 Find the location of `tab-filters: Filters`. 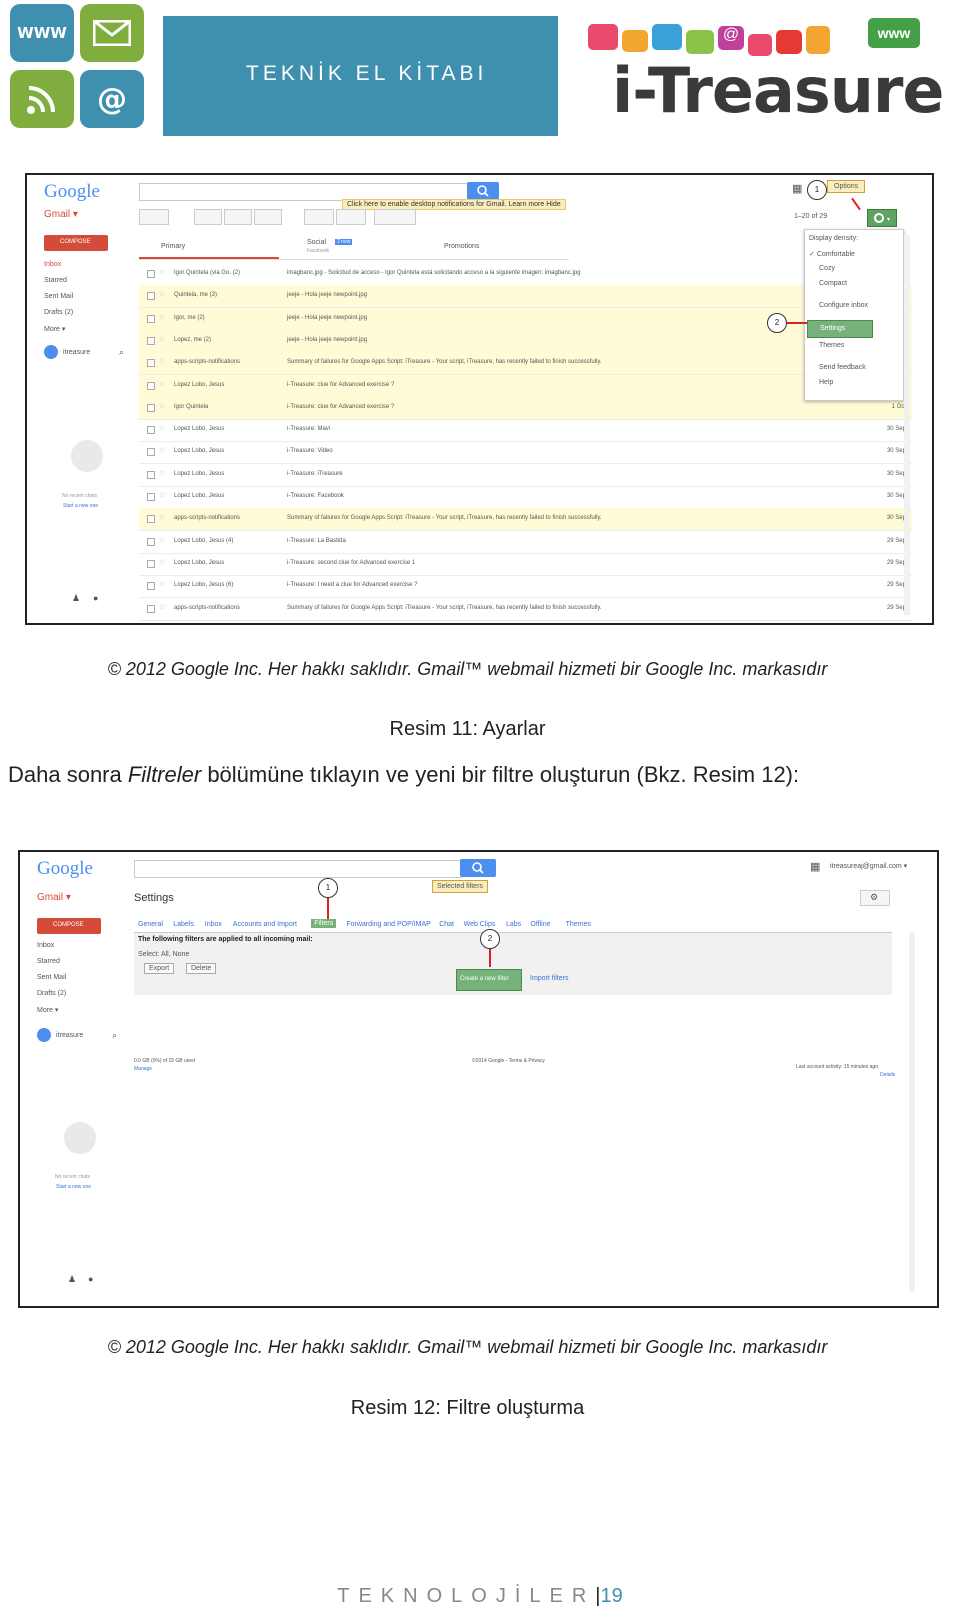

tab-filters: Filters is located at coordinates (324, 923).